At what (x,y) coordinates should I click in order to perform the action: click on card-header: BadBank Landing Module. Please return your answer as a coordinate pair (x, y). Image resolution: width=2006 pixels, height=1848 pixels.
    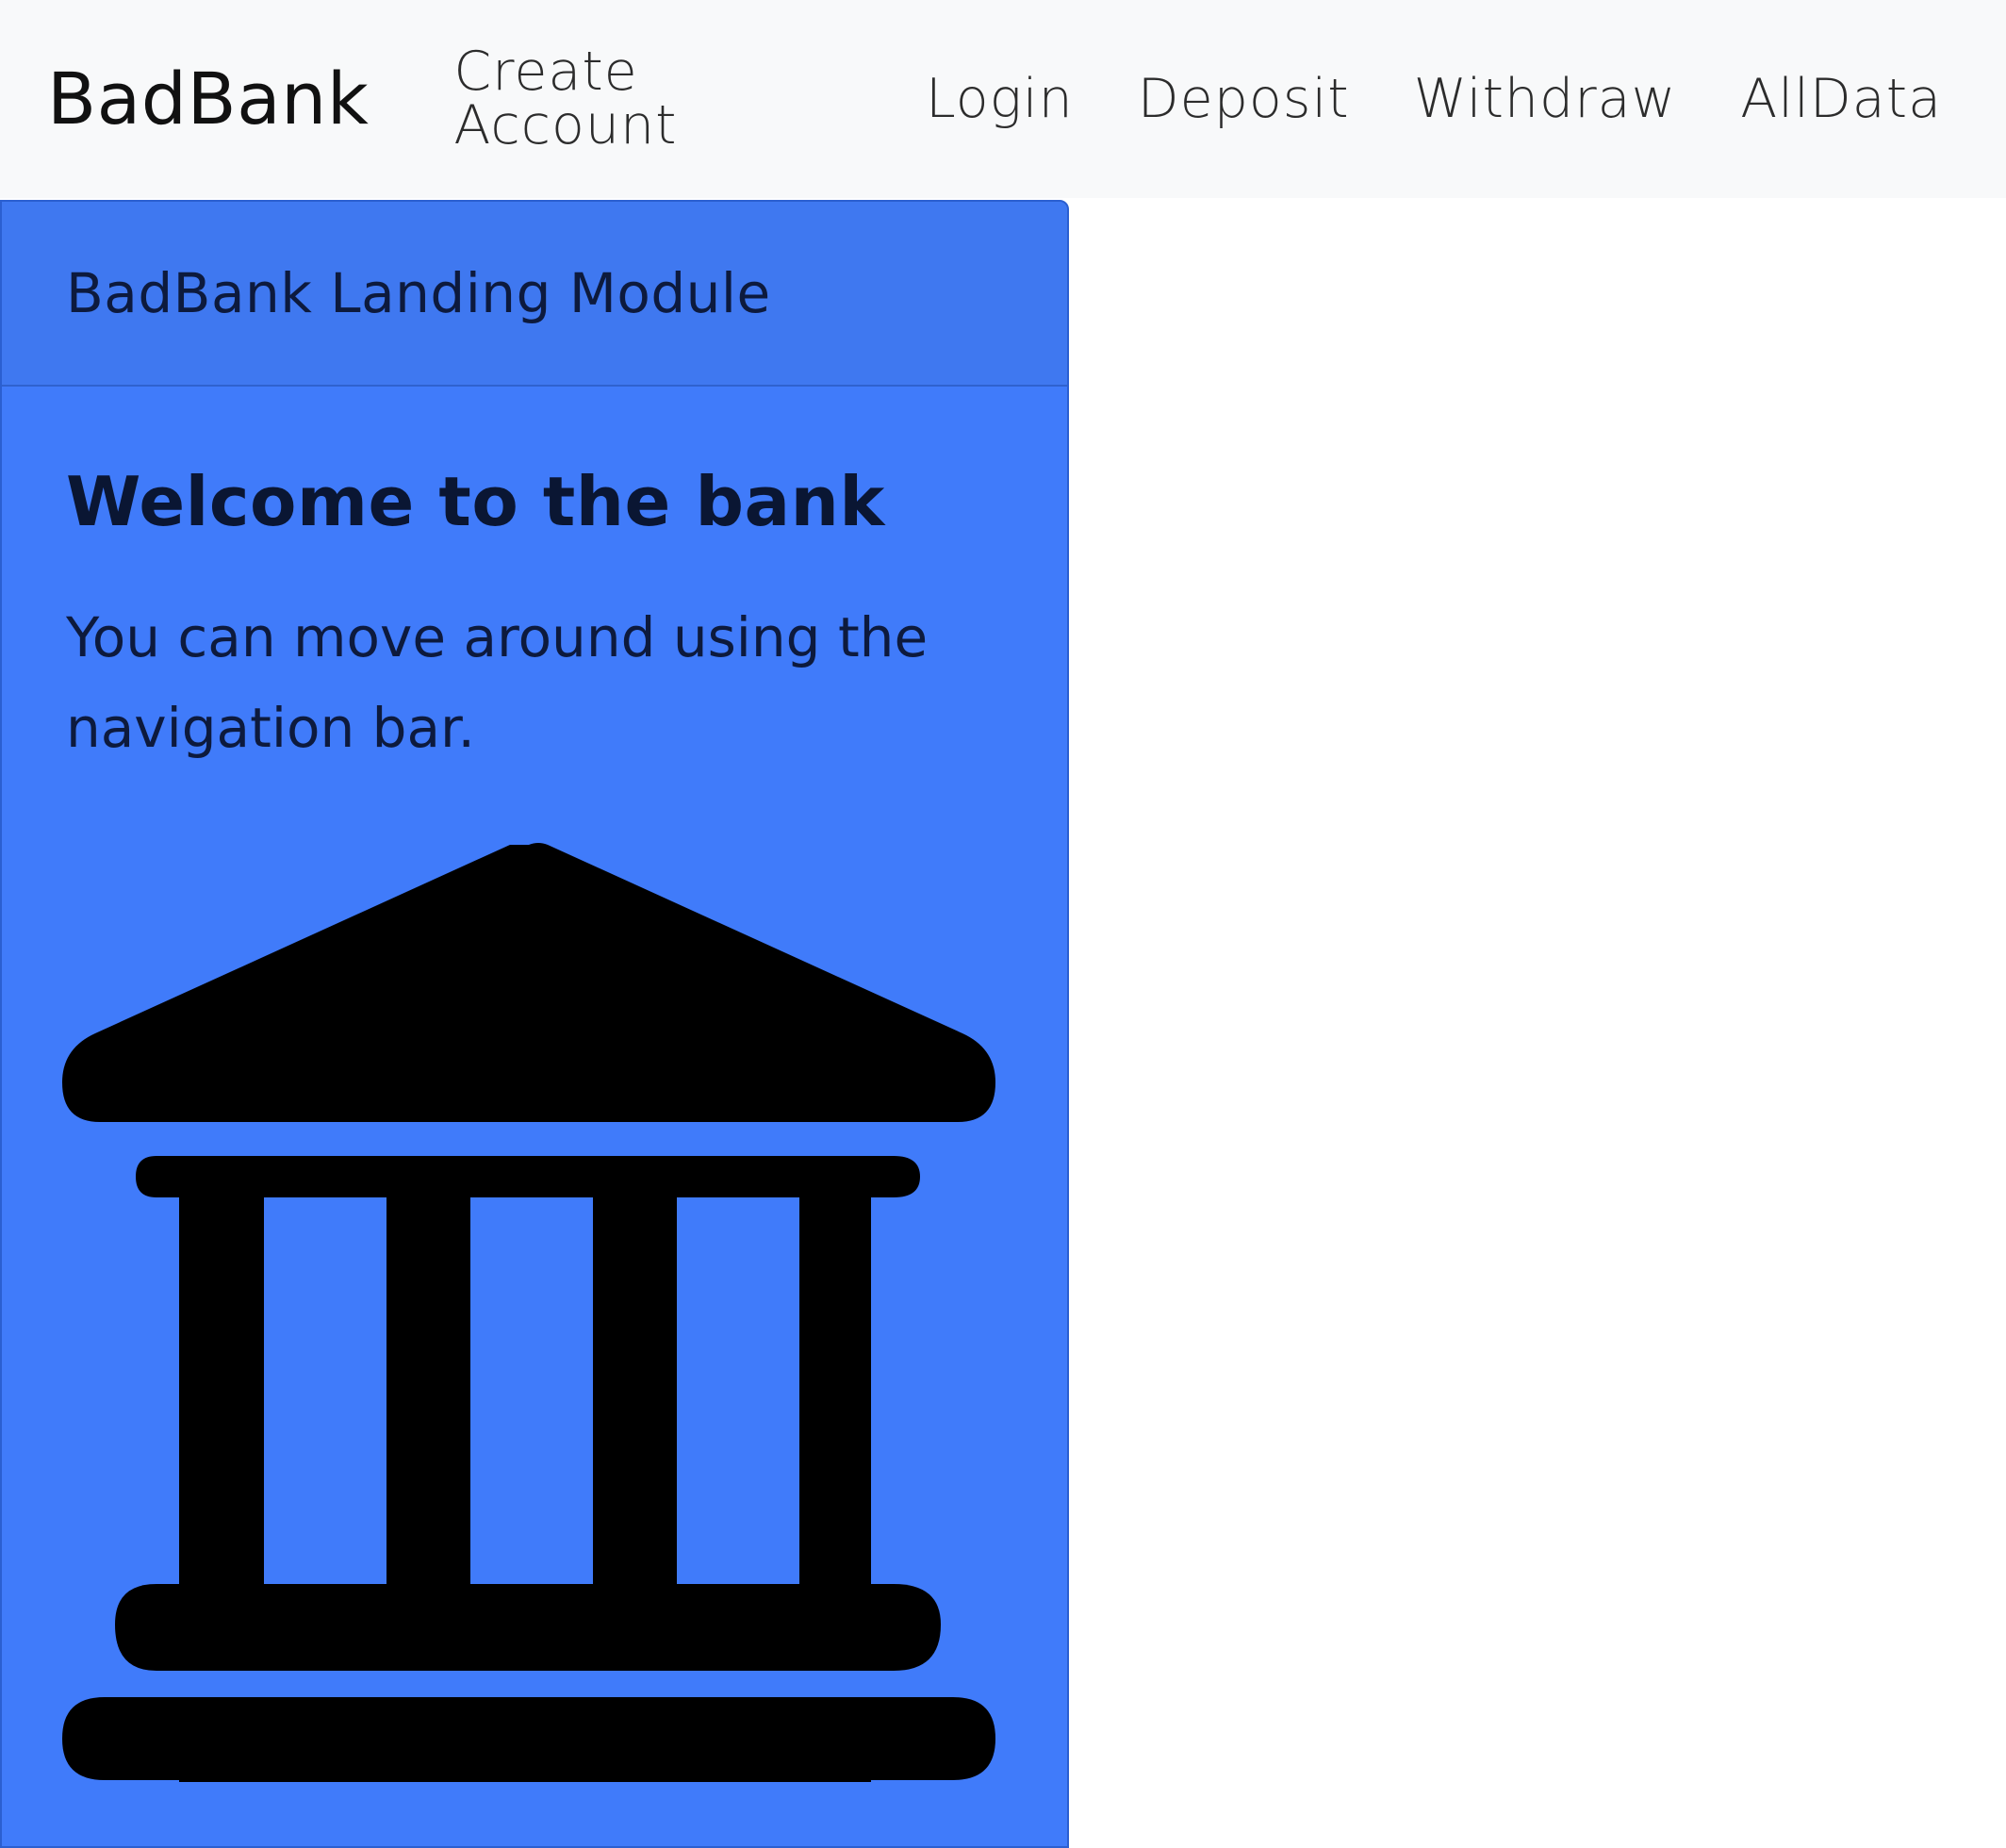
    Looking at the image, I should click on (534, 294).